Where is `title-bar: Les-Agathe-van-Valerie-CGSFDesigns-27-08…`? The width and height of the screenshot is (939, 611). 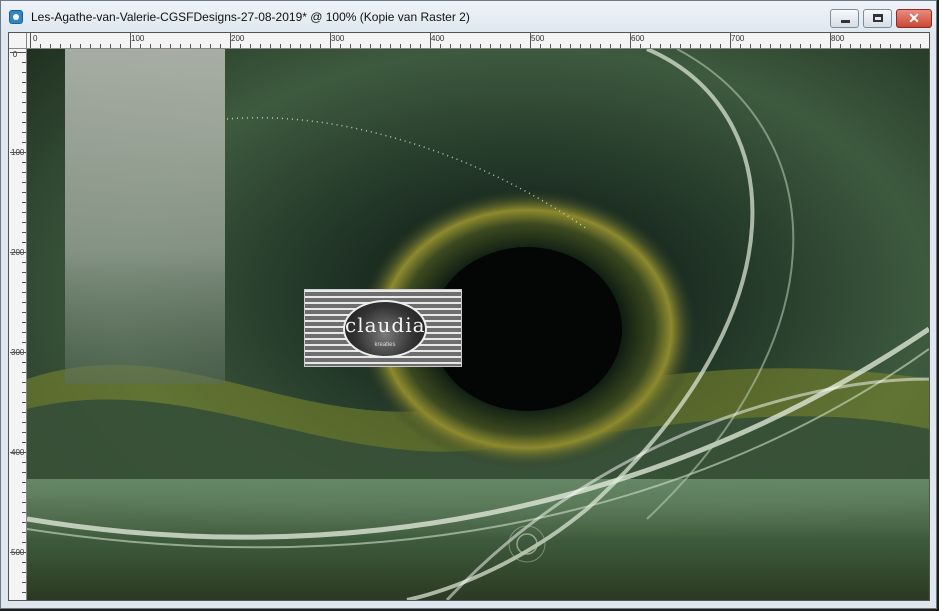 title-bar: Les-Agathe-van-Valerie-CGSFDesigns-27-08… is located at coordinates (468, 17).